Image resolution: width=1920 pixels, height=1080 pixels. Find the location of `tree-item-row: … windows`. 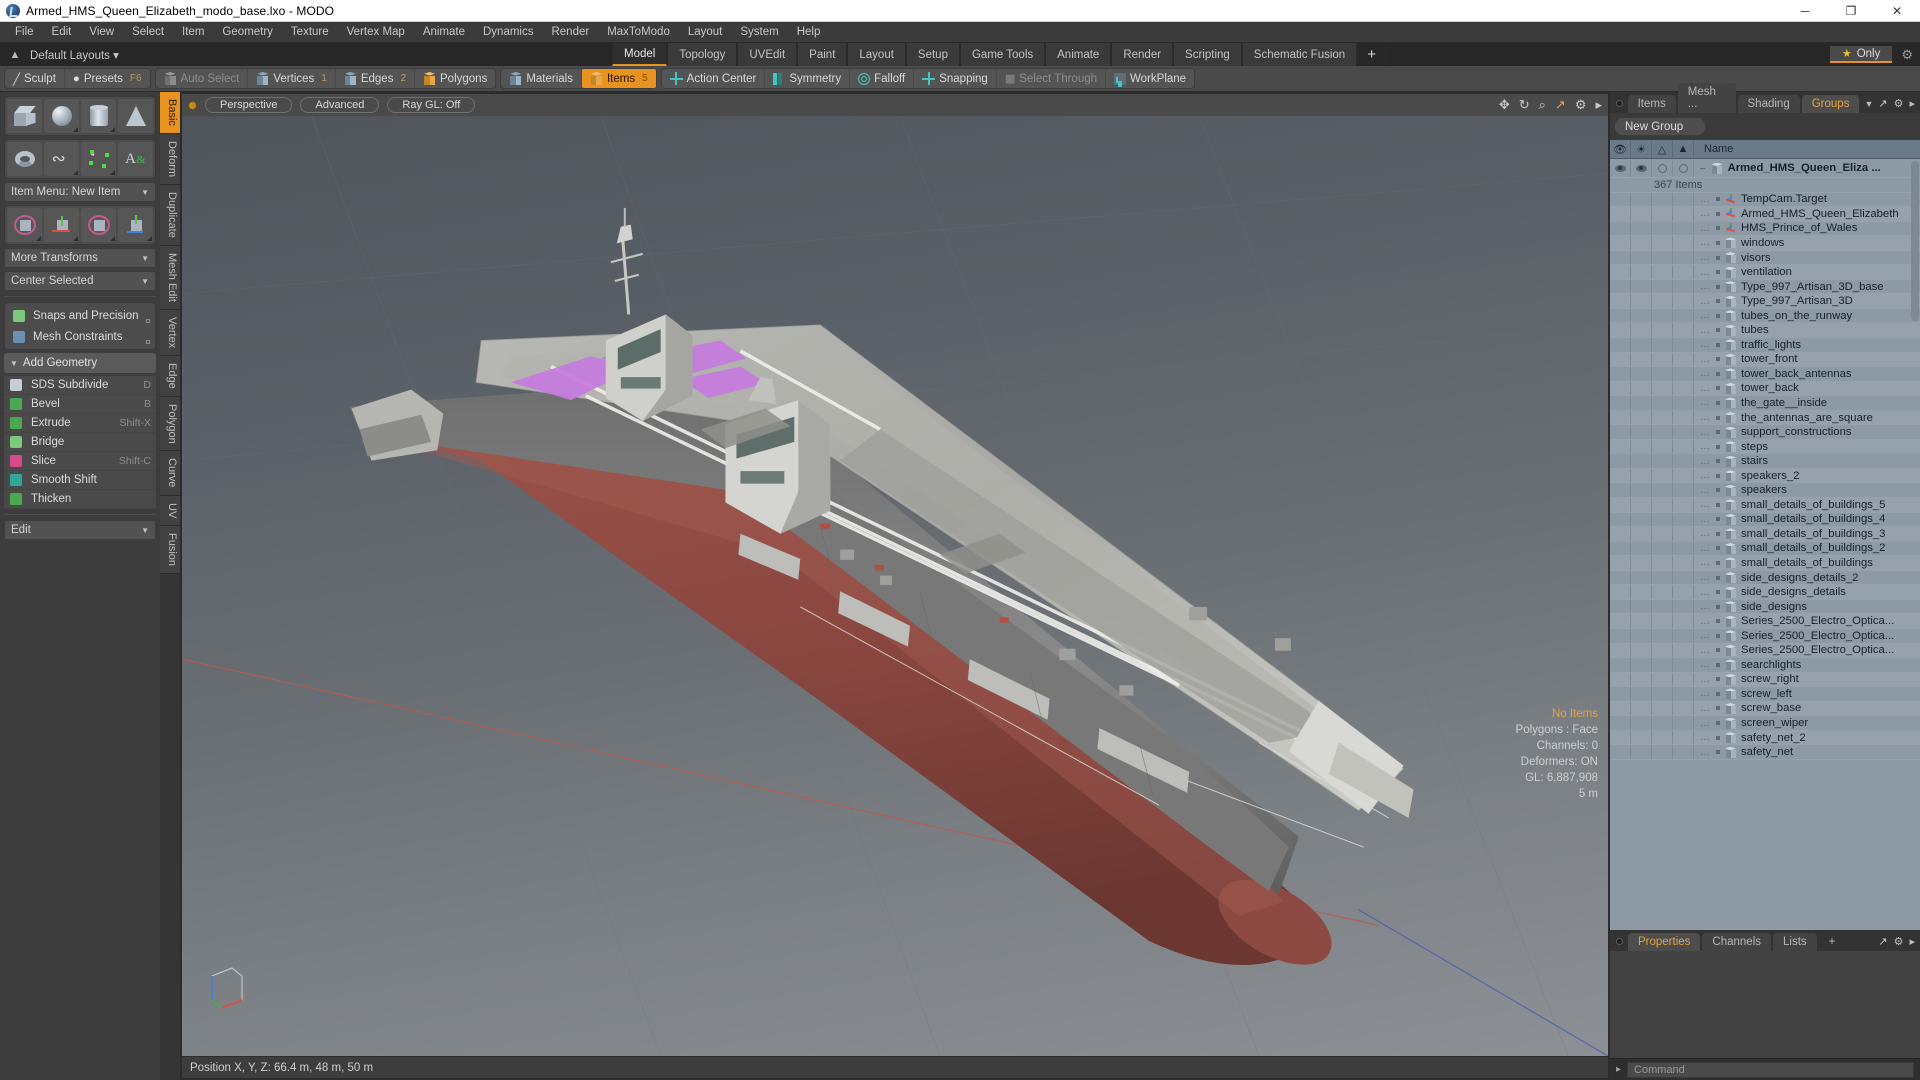

tree-item-row: … windows is located at coordinates (1765, 243).